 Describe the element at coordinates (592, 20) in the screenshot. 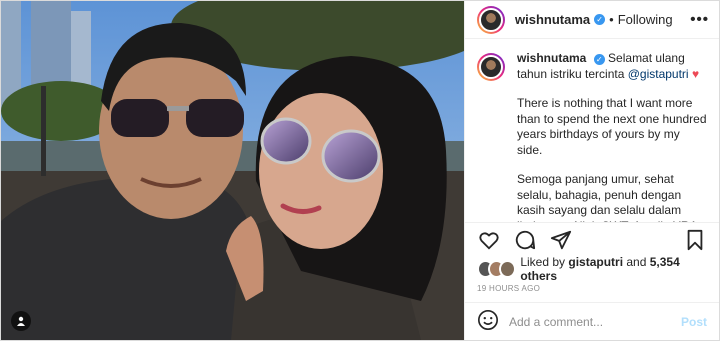

I see `post-header: wishnutama ✓ • Following •••` at that location.